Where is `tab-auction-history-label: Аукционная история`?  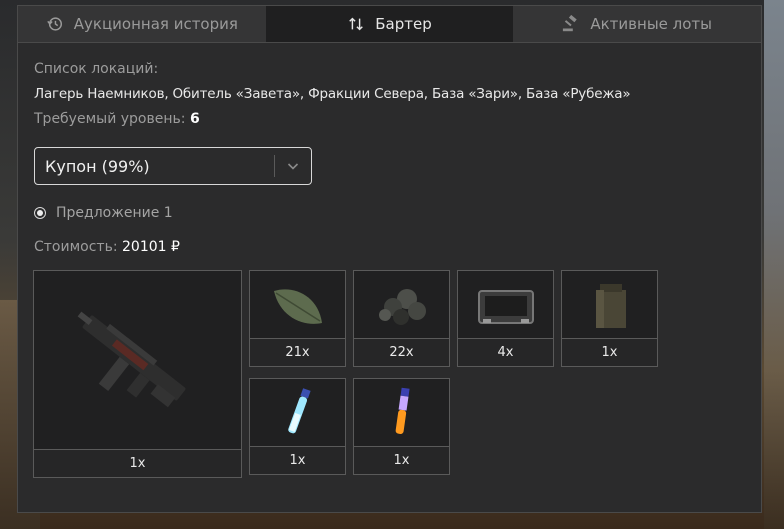 tab-auction-history-label: Аукционная история is located at coordinates (155, 24).